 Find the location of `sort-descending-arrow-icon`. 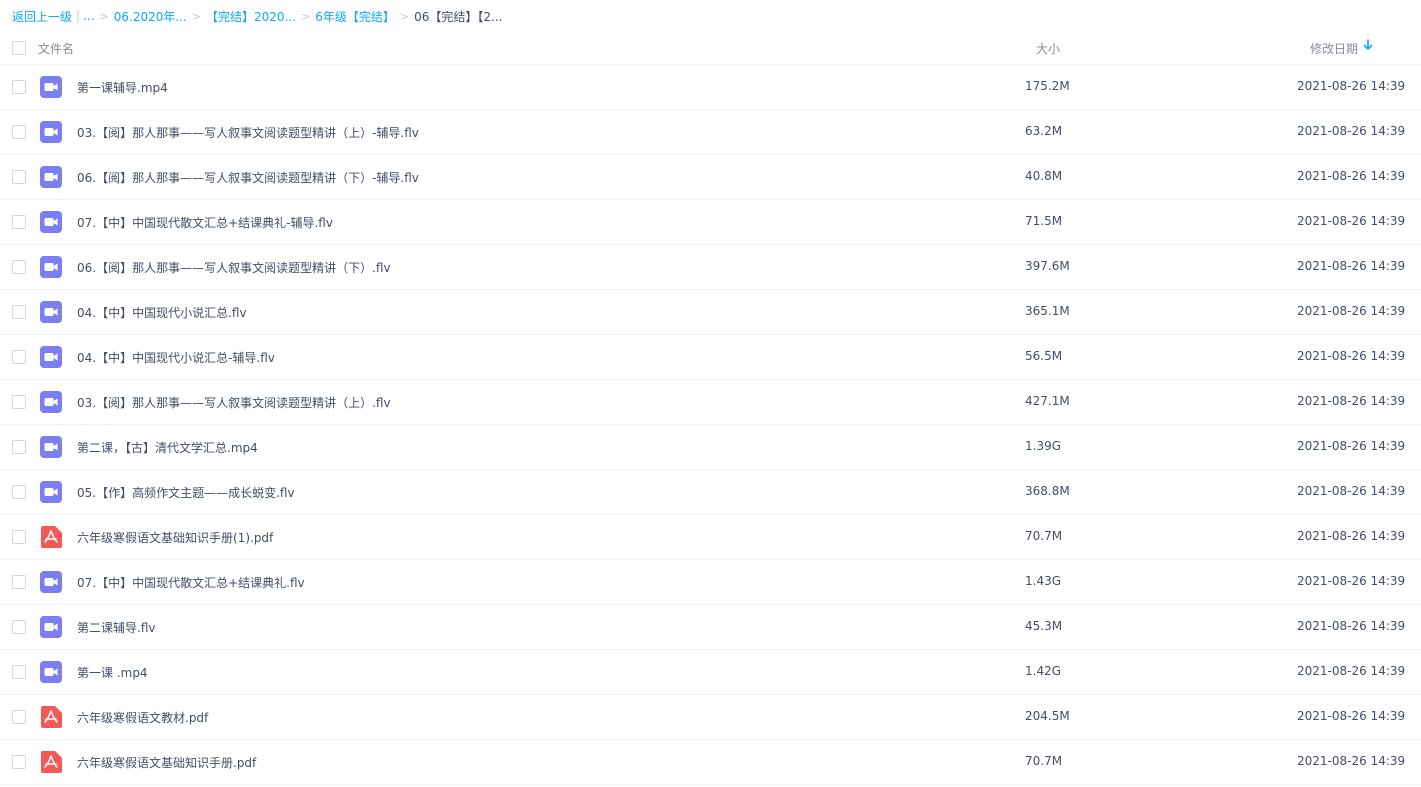

sort-descending-arrow-icon is located at coordinates (1368, 45).